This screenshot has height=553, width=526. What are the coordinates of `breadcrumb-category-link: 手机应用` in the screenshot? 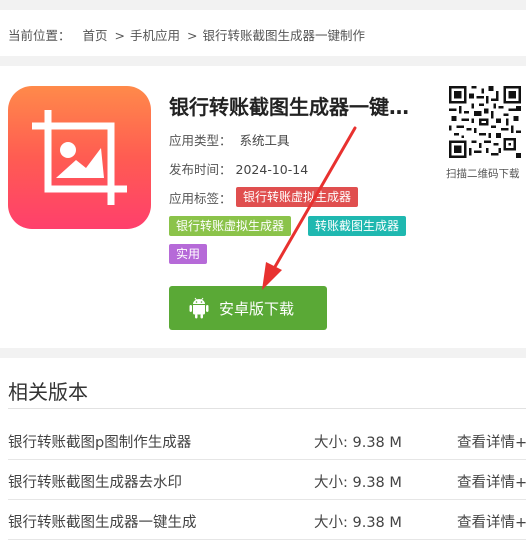 It's located at (155, 35).